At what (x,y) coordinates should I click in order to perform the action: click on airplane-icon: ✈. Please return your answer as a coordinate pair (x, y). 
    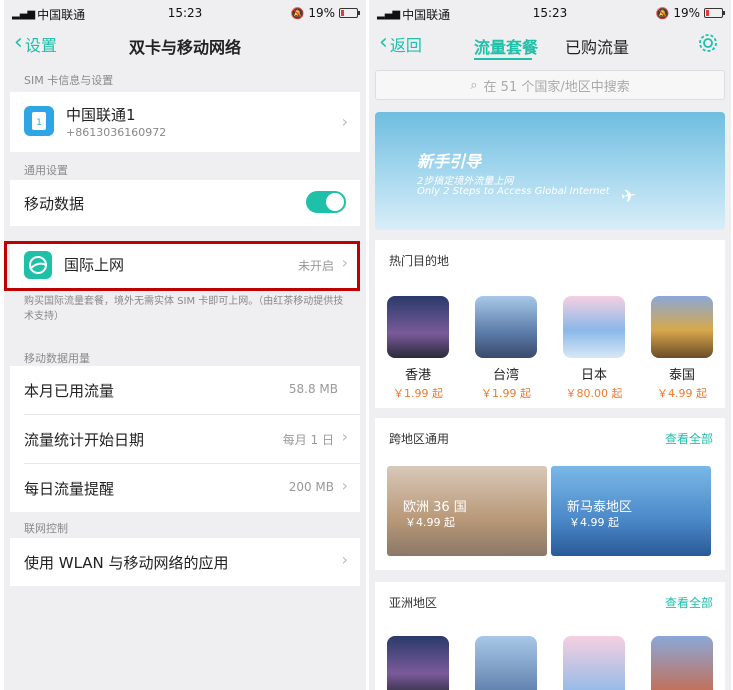
    Looking at the image, I should click on (628, 196).